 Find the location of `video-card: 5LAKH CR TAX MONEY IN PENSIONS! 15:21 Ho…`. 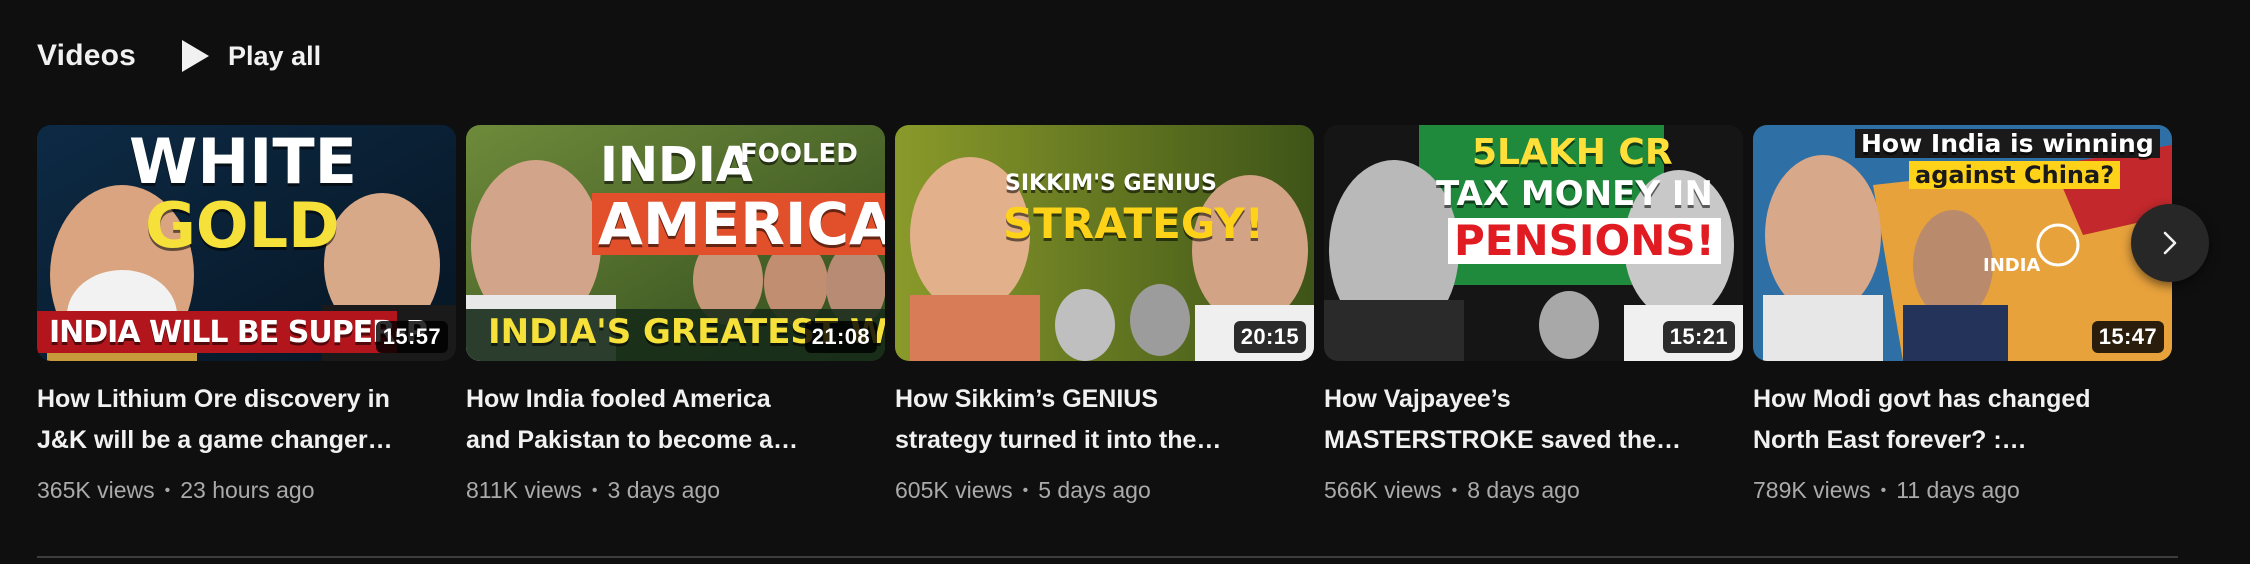

video-card: 5LAKH CR TAX MONEY IN PENSIONS! 15:21 Ho… is located at coordinates (1533, 314).